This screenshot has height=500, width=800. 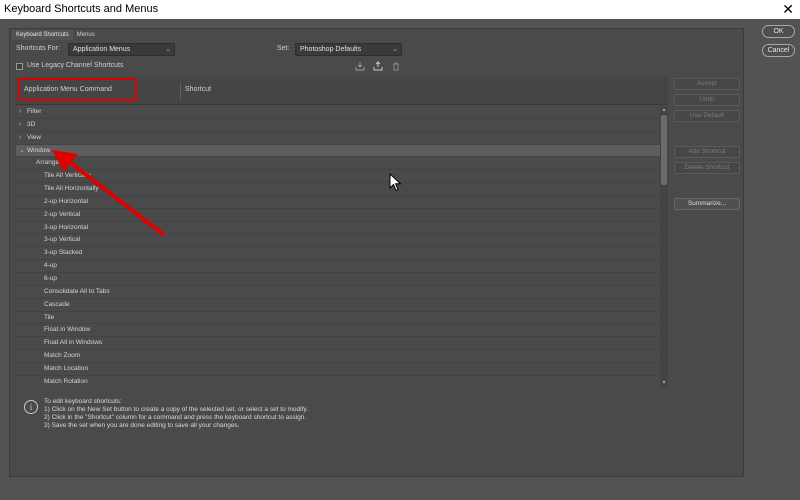 What do you see at coordinates (338, 266) in the screenshot?
I see `table-row: 4-up` at bounding box center [338, 266].